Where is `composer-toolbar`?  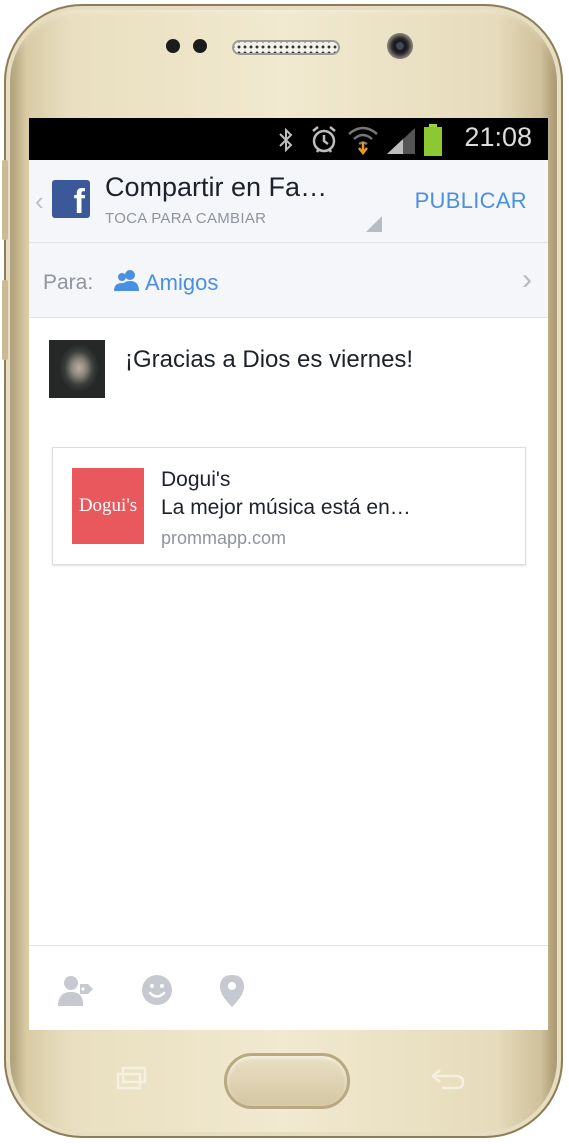
composer-toolbar is located at coordinates (288, 987).